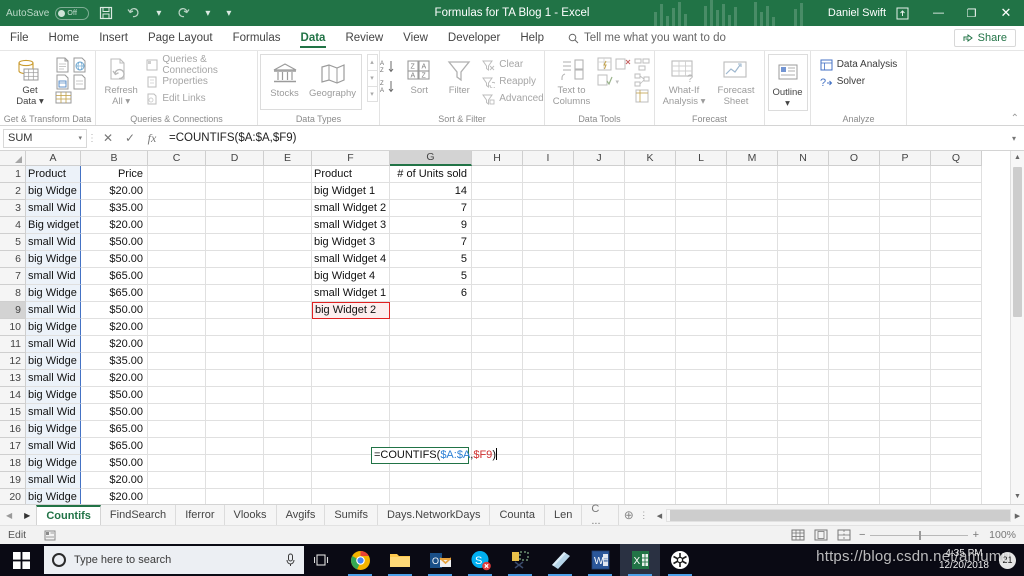 The image size is (1024, 576). I want to click on cell-C19, so click(177, 480).